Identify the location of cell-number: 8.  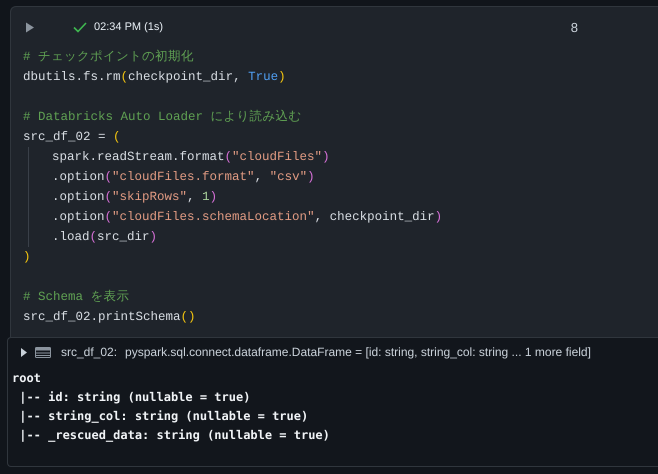
(574, 27).